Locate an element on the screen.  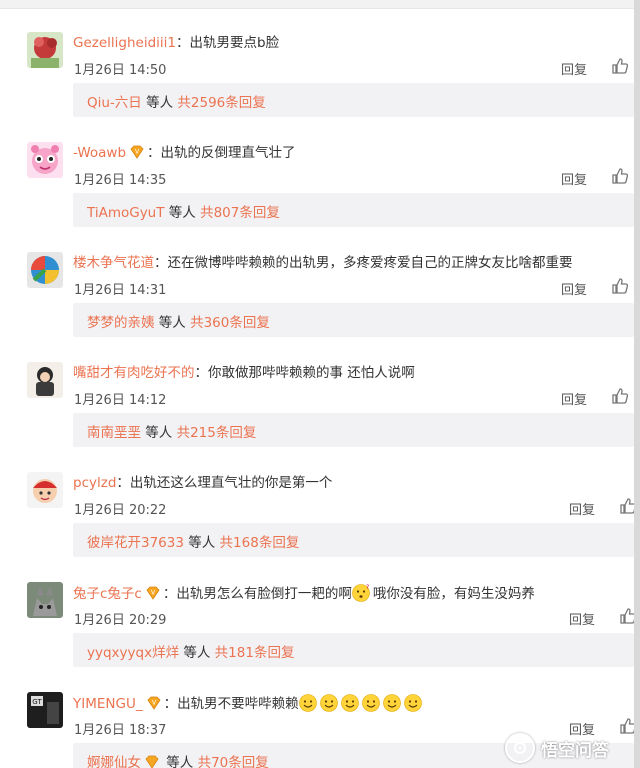
username-link: 嘴甜才有肉吃好不的 is located at coordinates (134, 373).